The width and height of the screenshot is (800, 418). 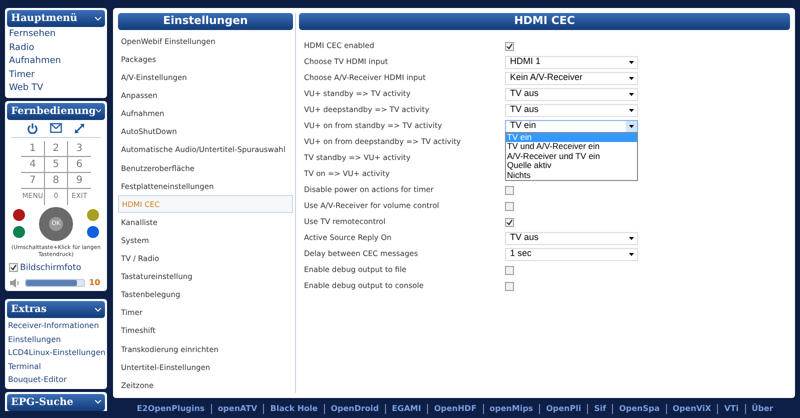 I want to click on select-field: HDMI 1, so click(x=571, y=62).